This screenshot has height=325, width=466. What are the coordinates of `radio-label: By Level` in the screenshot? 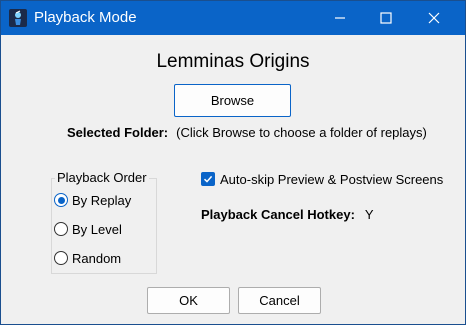 It's located at (97, 229).